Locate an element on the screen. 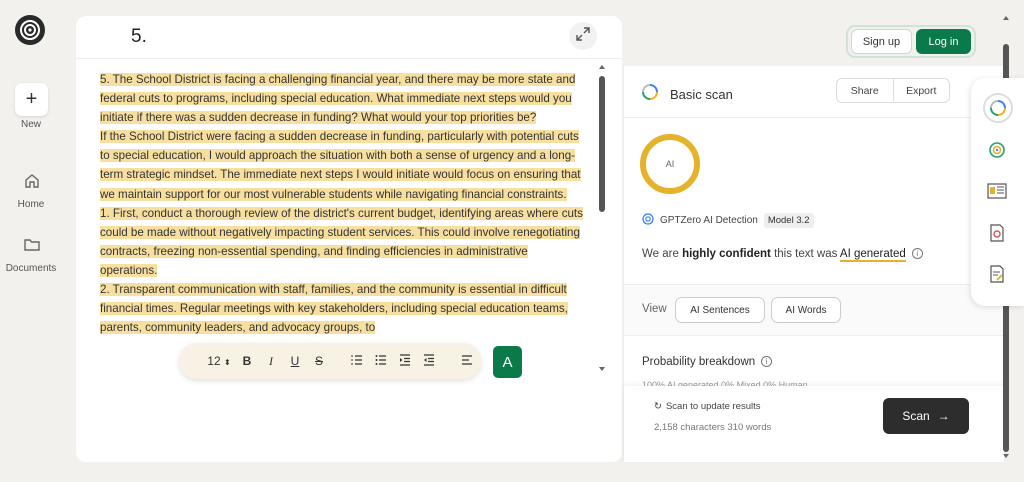  refresh-icon: ↻ is located at coordinates (658, 406).